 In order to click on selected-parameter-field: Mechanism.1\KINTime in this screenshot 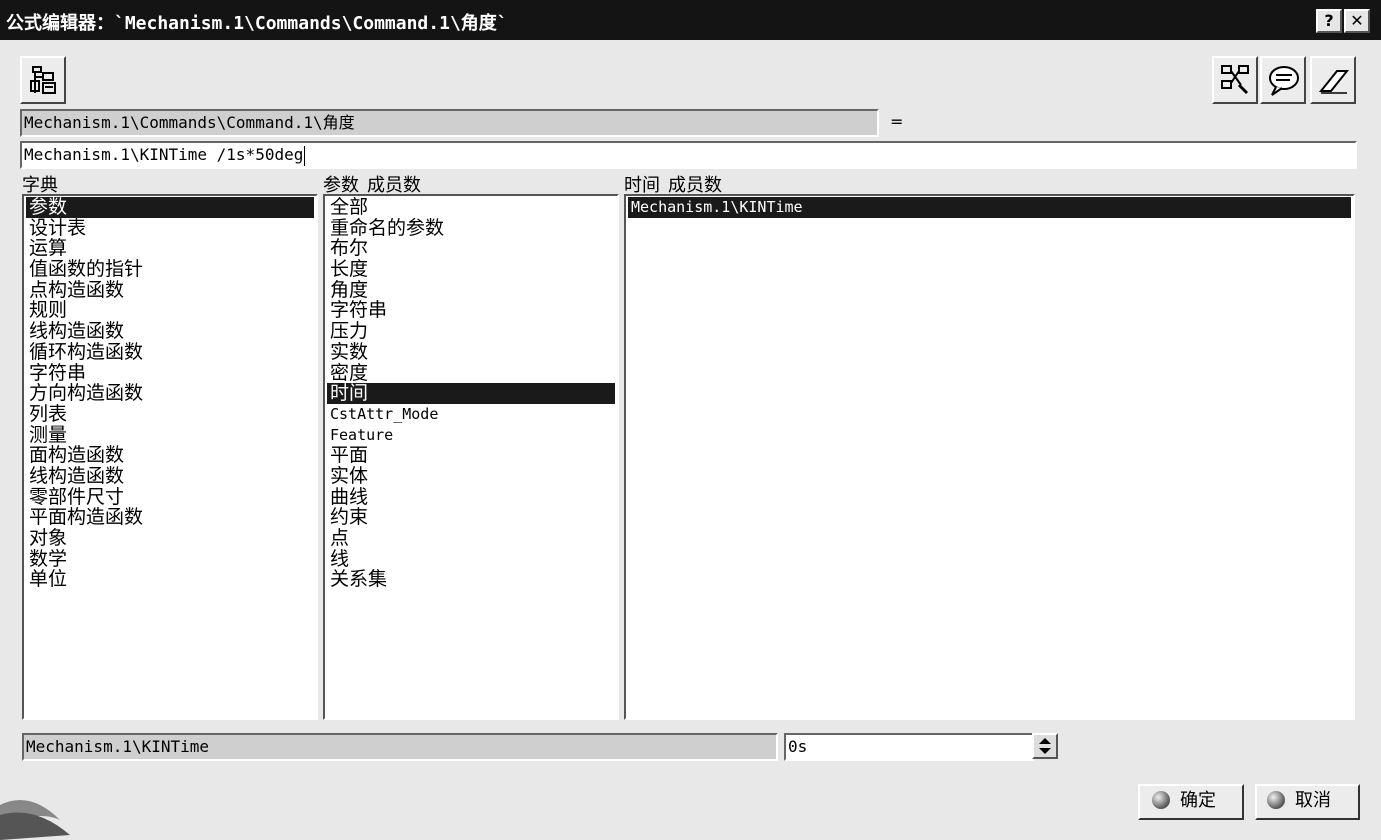, I will do `click(400, 747)`.